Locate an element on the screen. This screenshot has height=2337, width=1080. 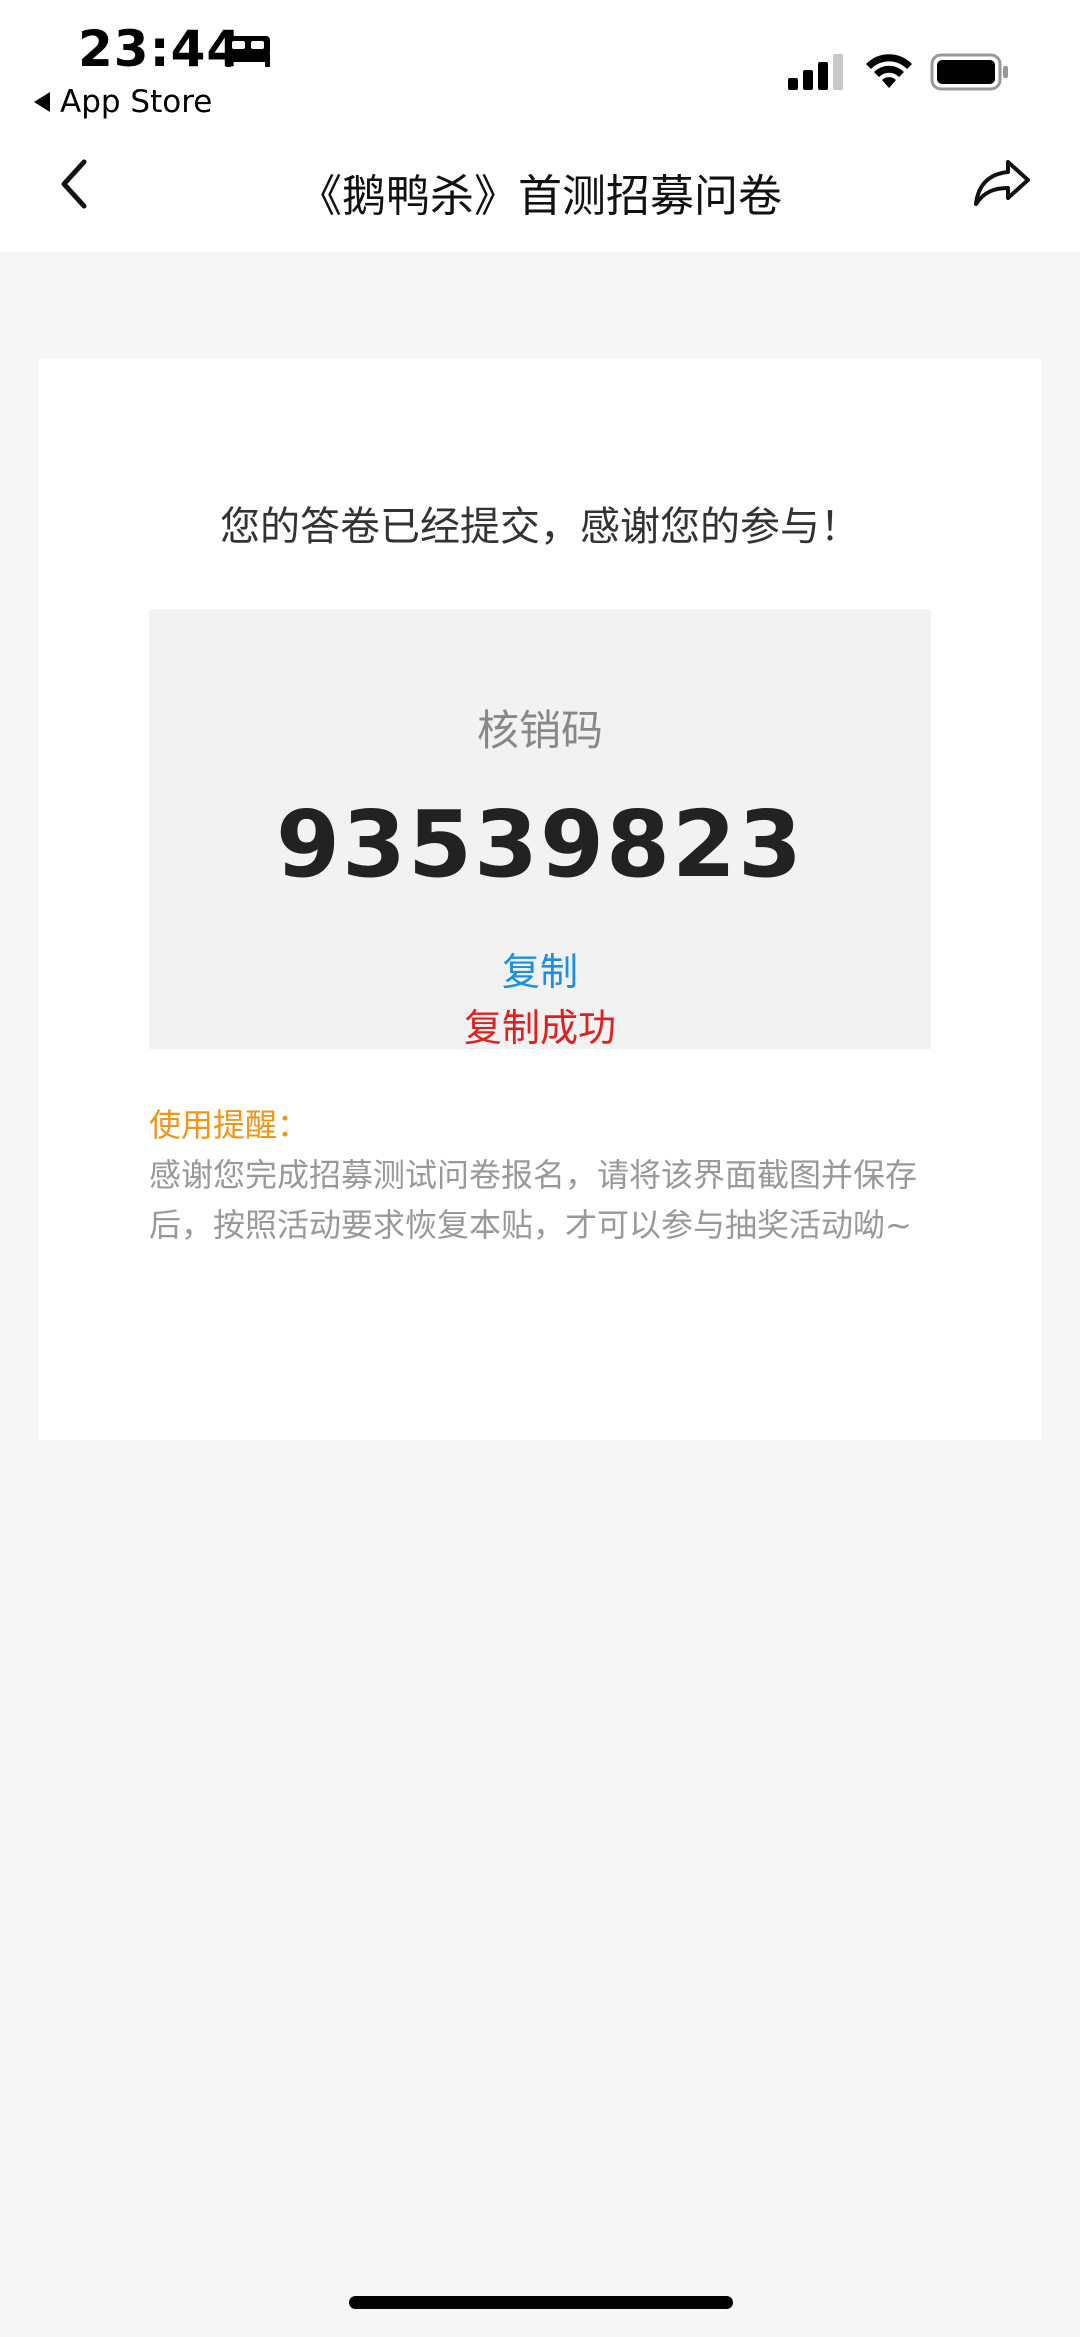
verification-code-box: 核销码 93539823 复制 复制成功 is located at coordinates (540, 829).